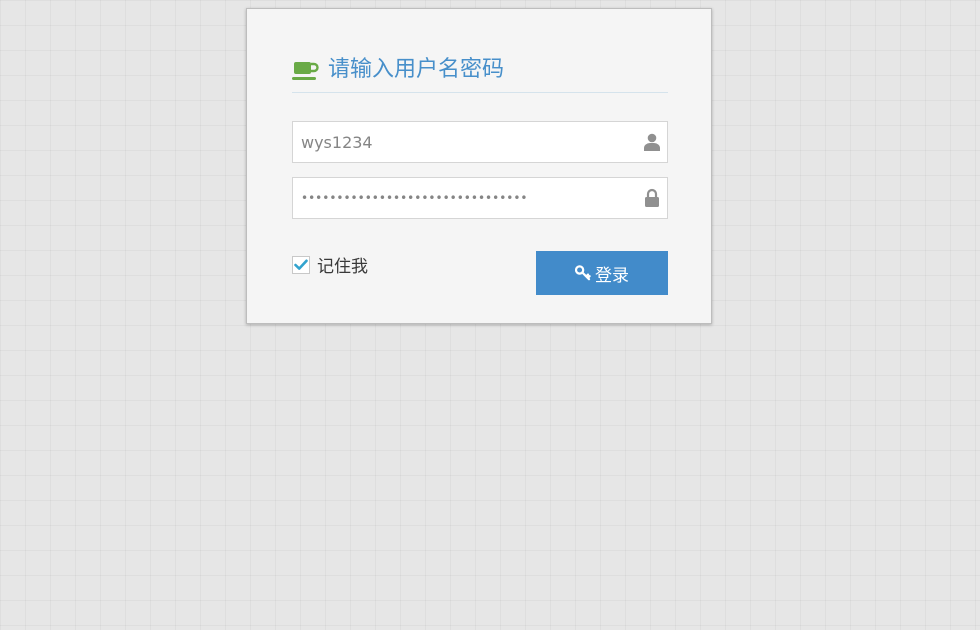 Image resolution: width=980 pixels, height=630 pixels. What do you see at coordinates (462, 198) in the screenshot?
I see `password-input` at bounding box center [462, 198].